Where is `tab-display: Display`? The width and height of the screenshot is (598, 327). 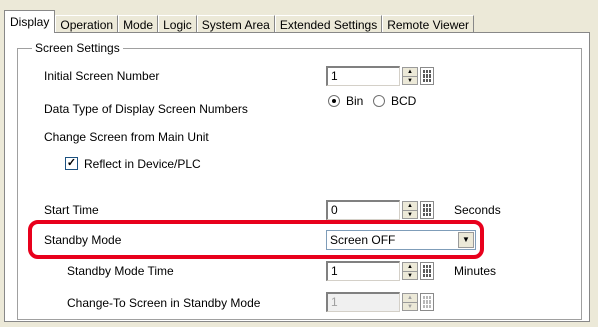
tab-display: Display is located at coordinates (30, 21).